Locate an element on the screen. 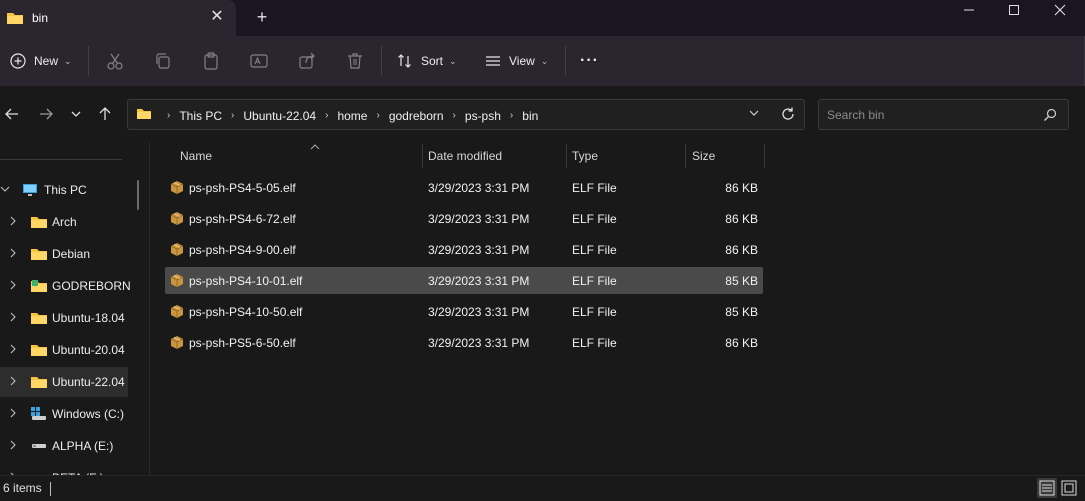 Image resolution: width=1085 pixels, height=501 pixels. copy-icon is located at coordinates (163, 61).